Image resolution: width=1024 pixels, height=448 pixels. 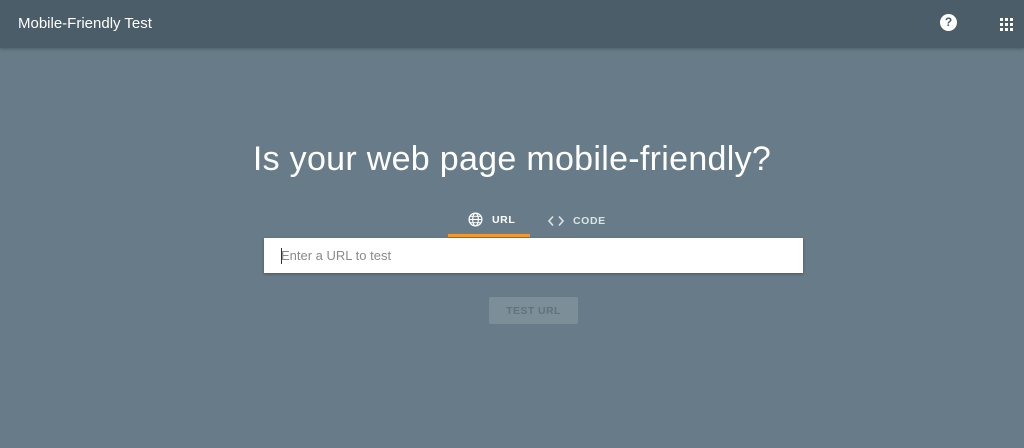 I want to click on tab-code: CODE, so click(x=588, y=221).